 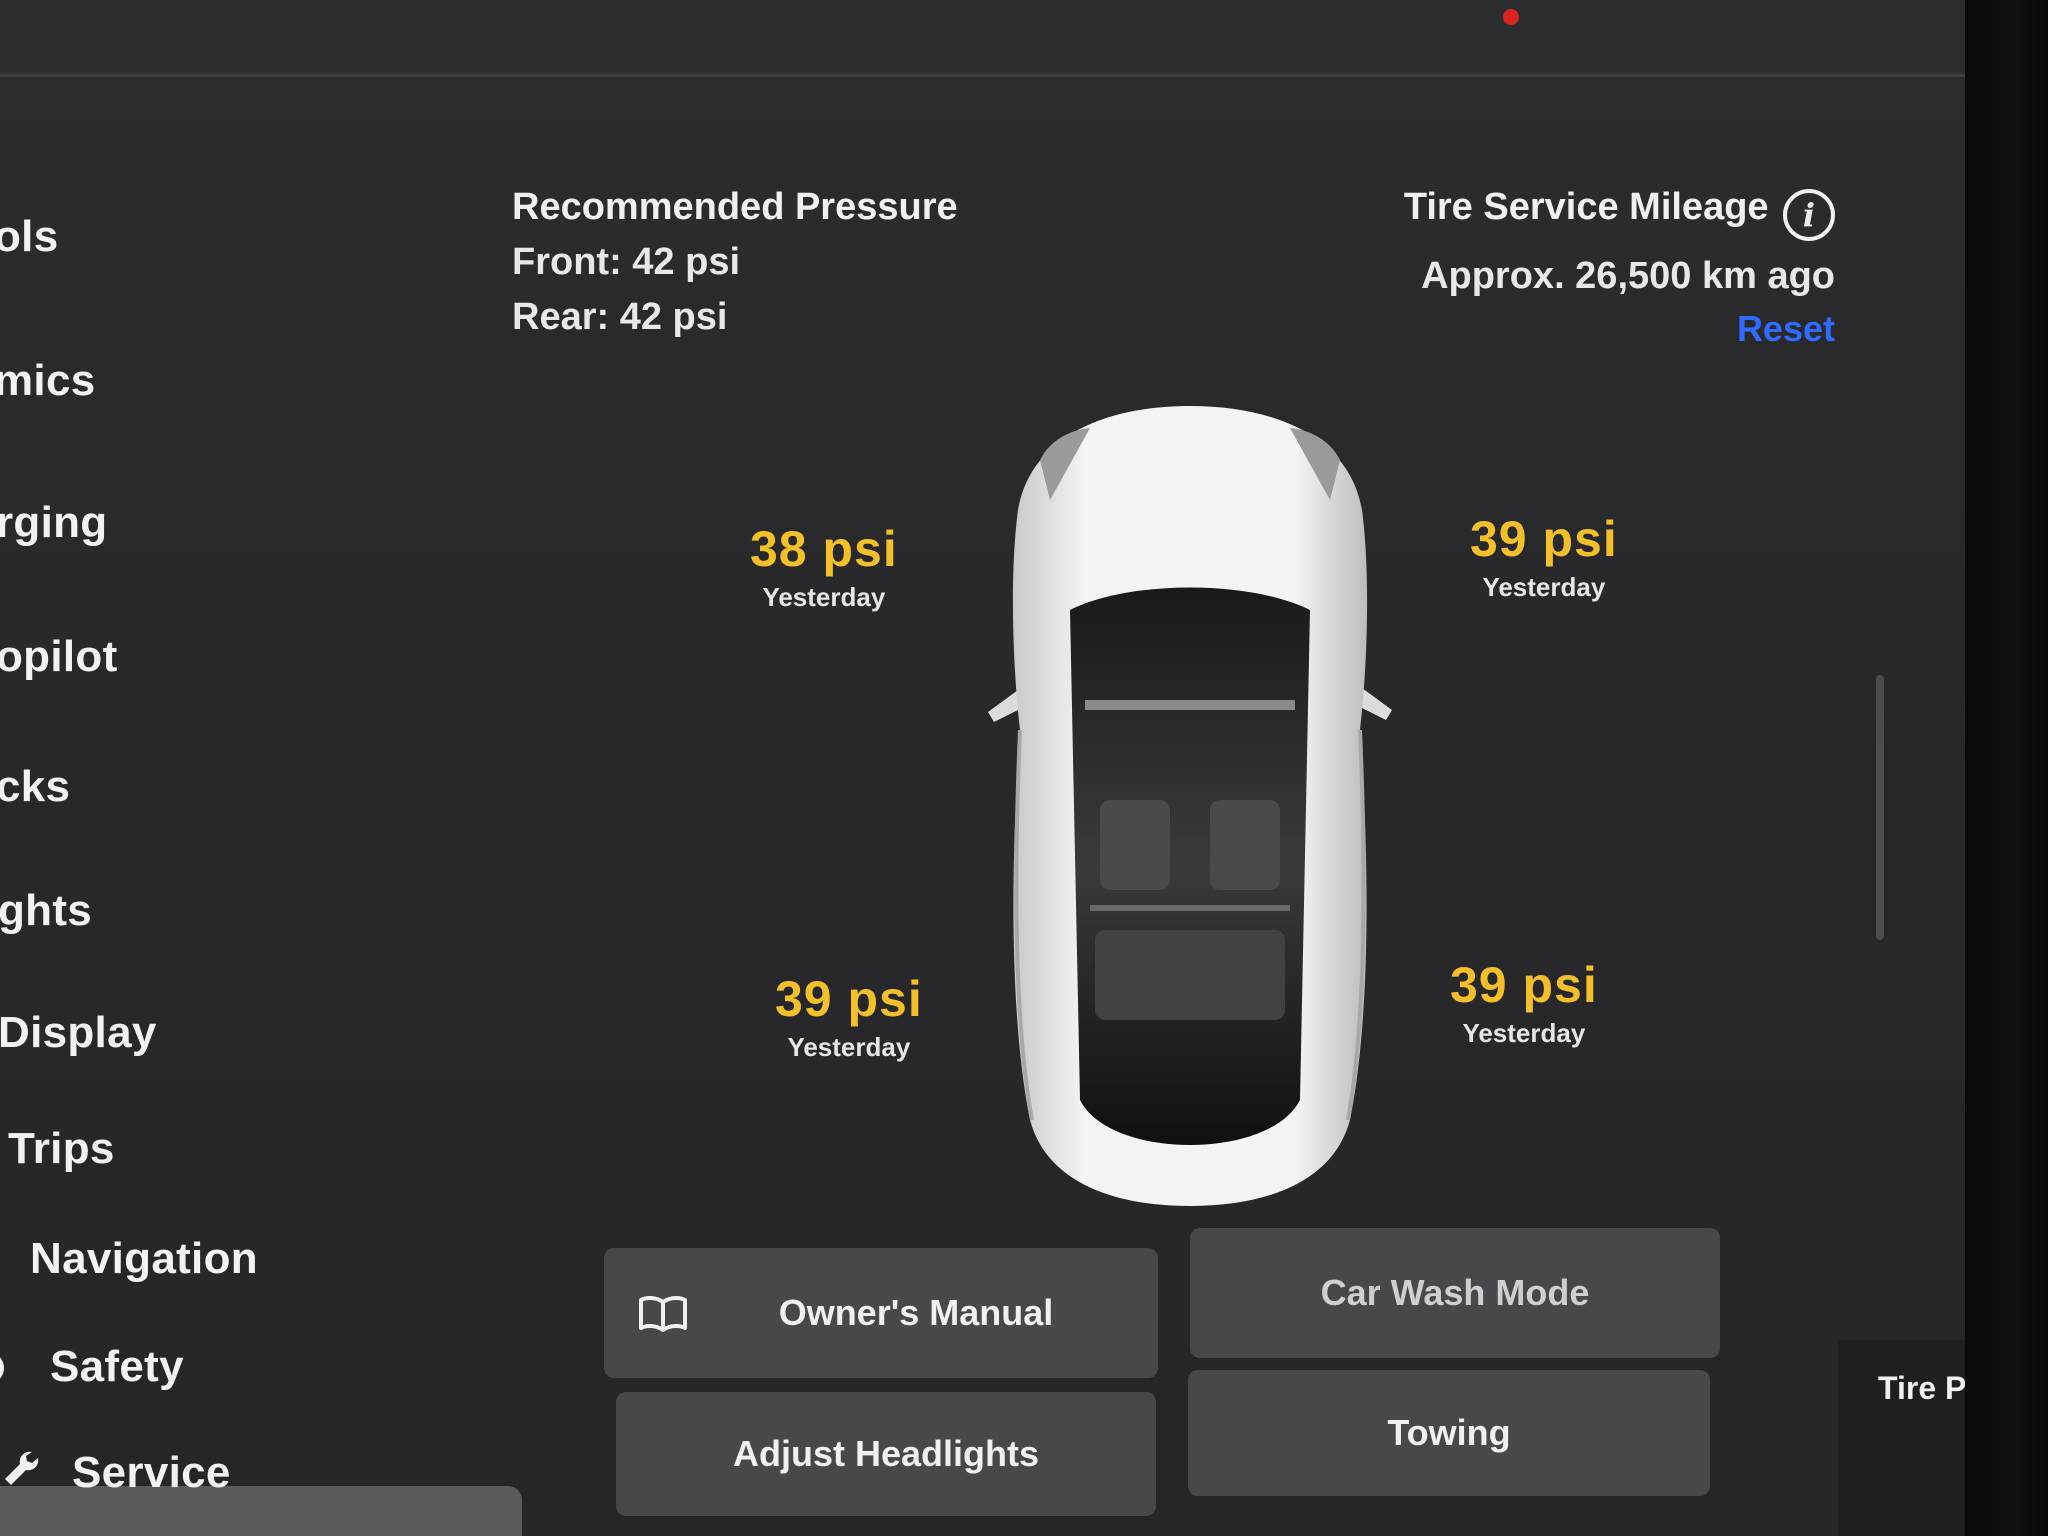 What do you see at coordinates (61, 1148) in the screenshot?
I see `sidebar-item-label: Trips` at bounding box center [61, 1148].